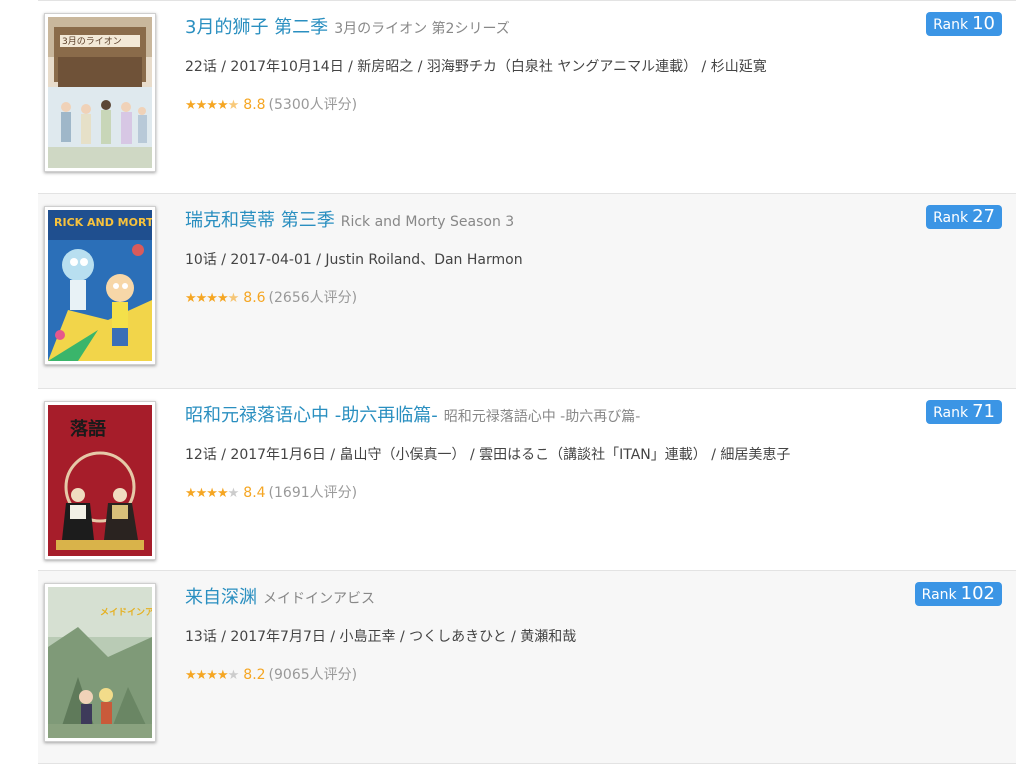 This screenshot has height=764, width=1024. What do you see at coordinates (319, 599) in the screenshot?
I see `original-title: メイドインアビス` at bounding box center [319, 599].